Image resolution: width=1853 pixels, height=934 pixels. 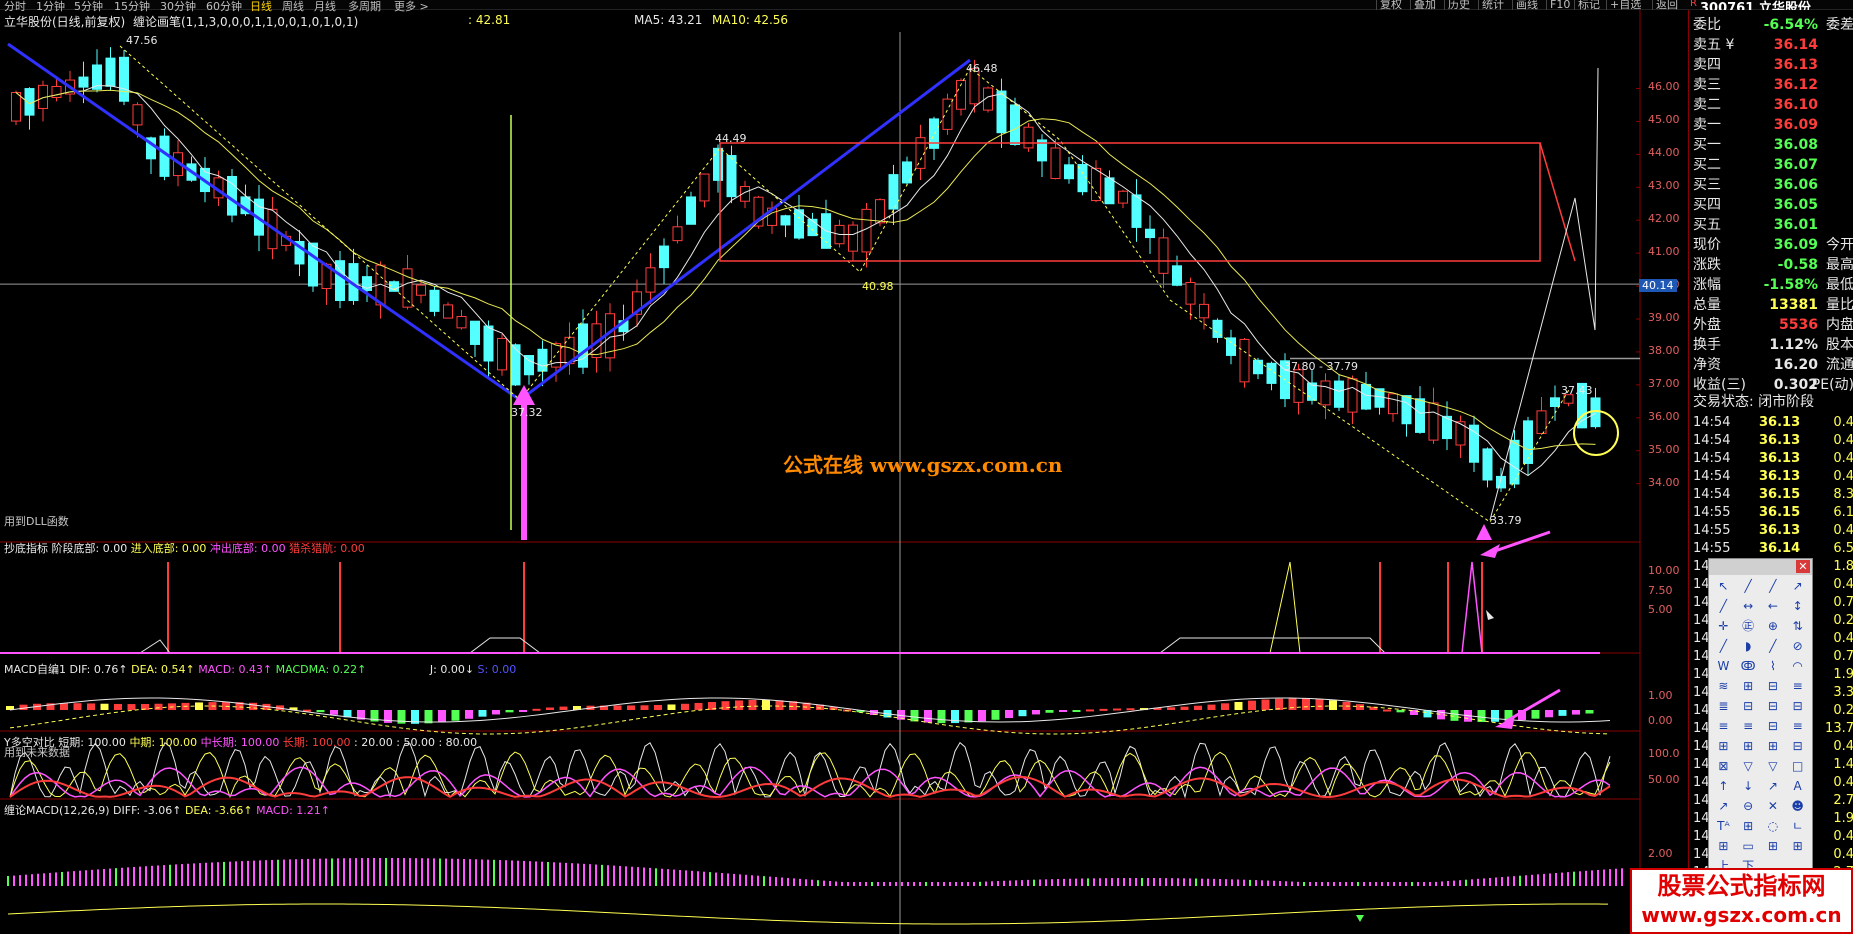 I want to click on tick-row: 14:54 36.13 0.4, so click(x=1771, y=423).